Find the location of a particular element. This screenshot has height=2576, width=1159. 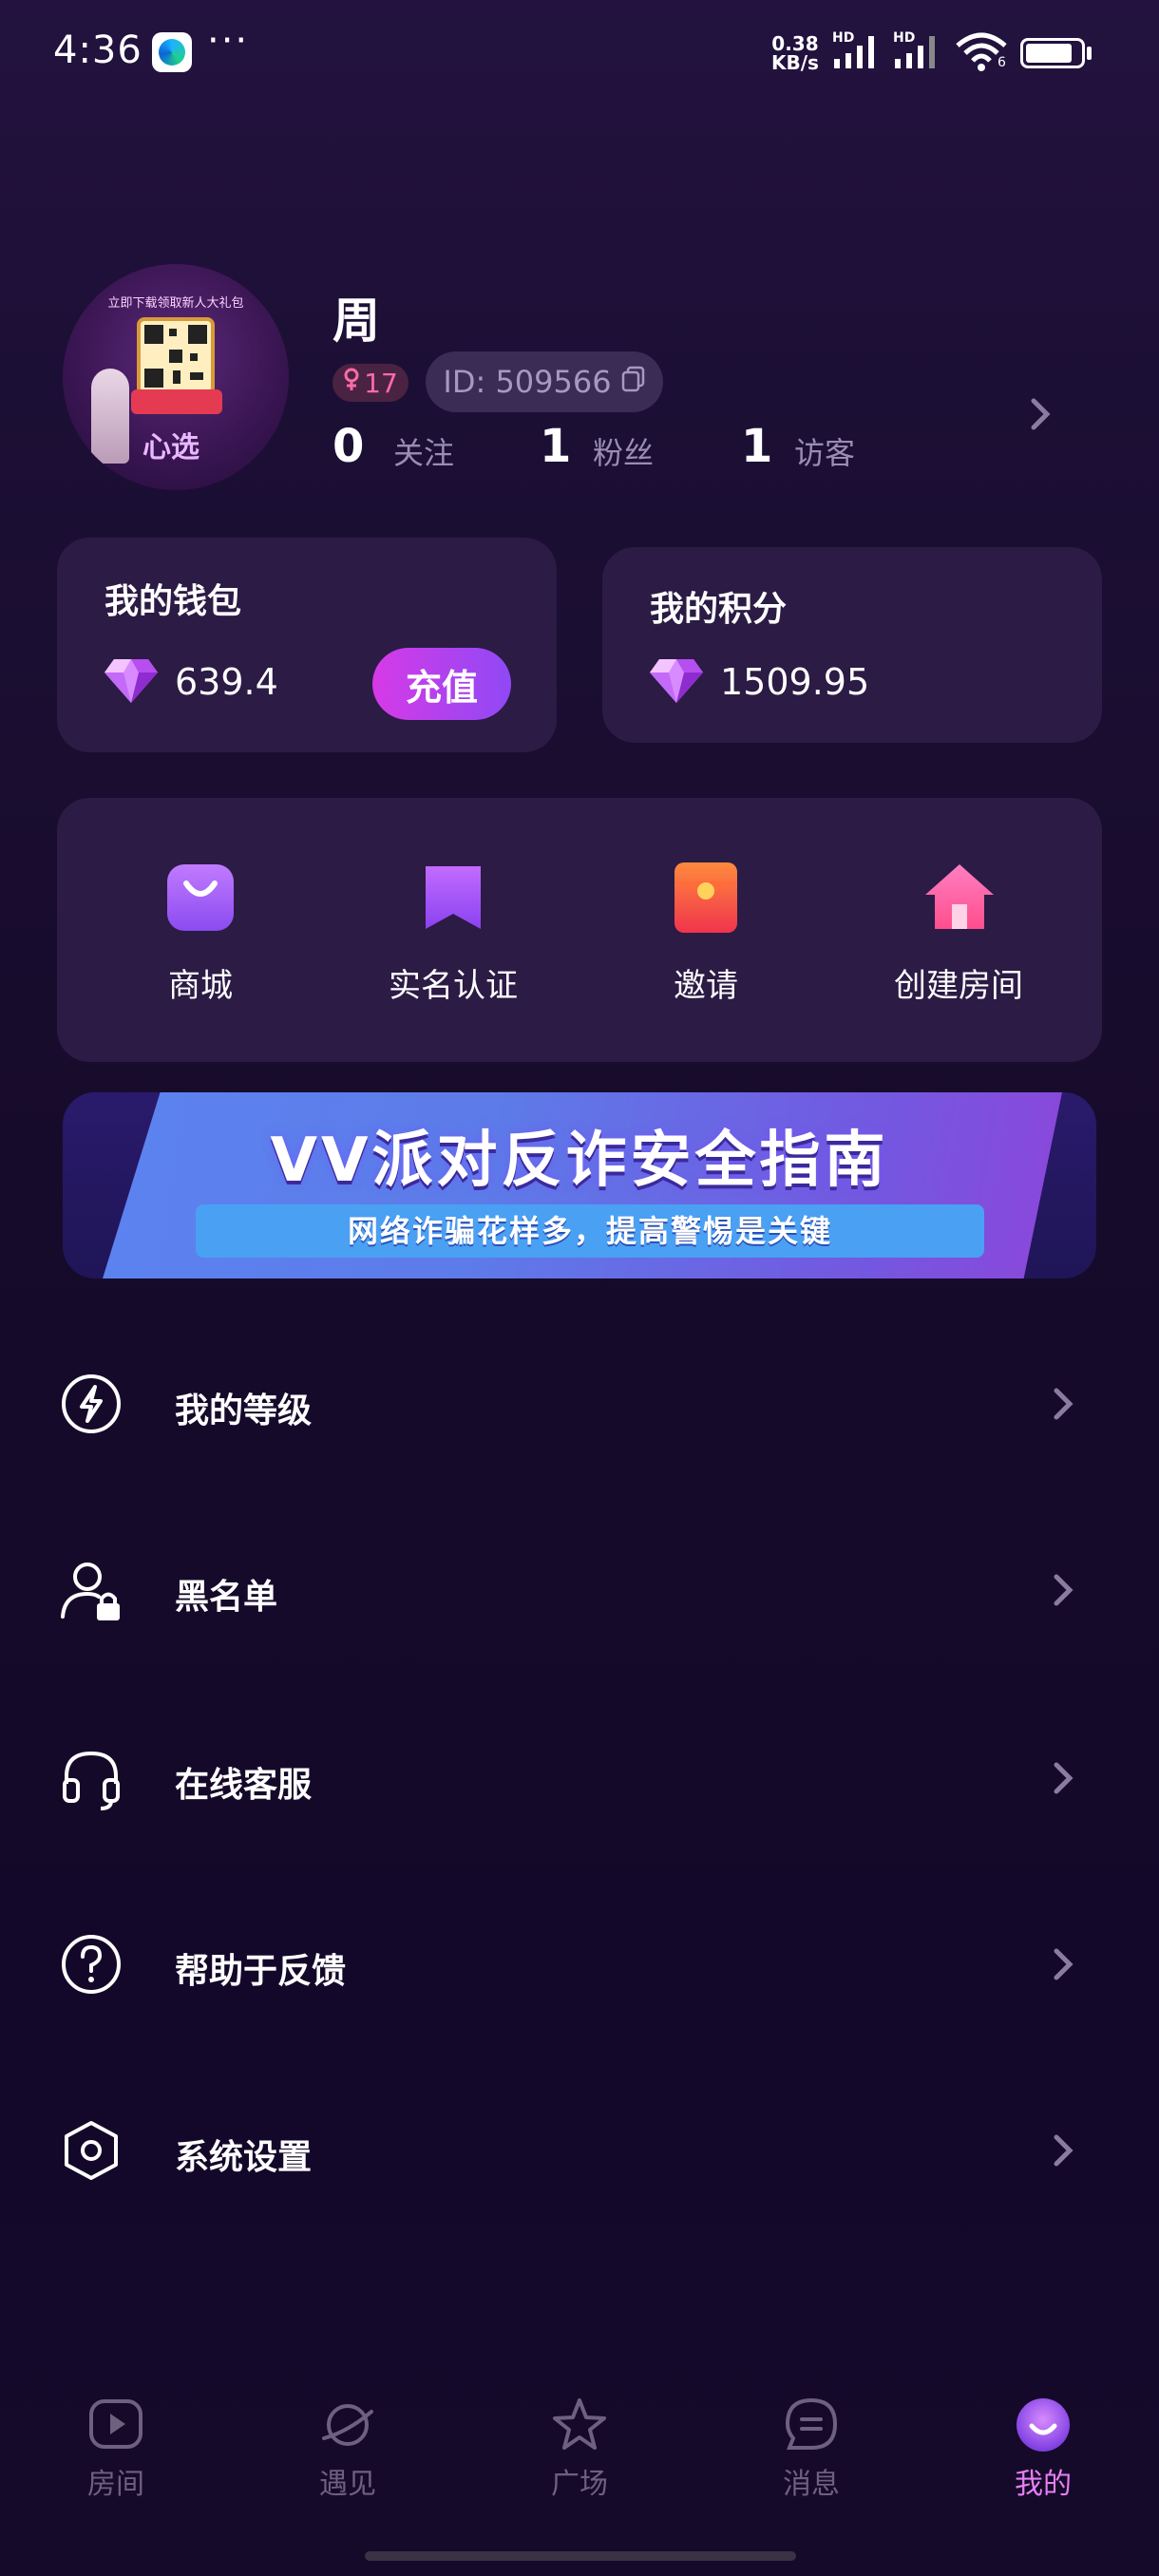

following-count: 0 is located at coordinates (348, 446).